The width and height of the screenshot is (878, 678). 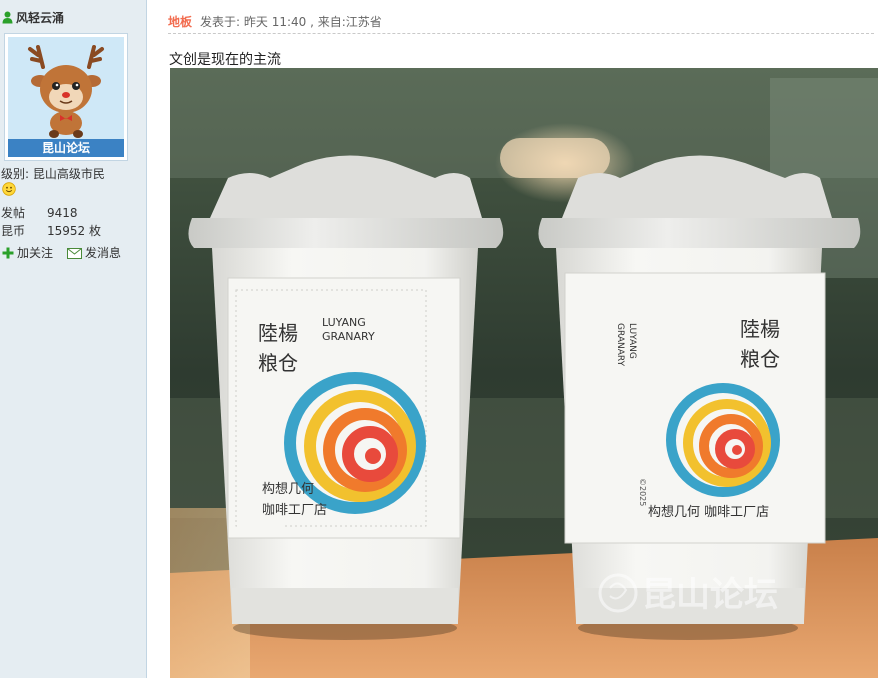 I want to click on svg-text: 咖啡工厂店, so click(x=294, y=510).